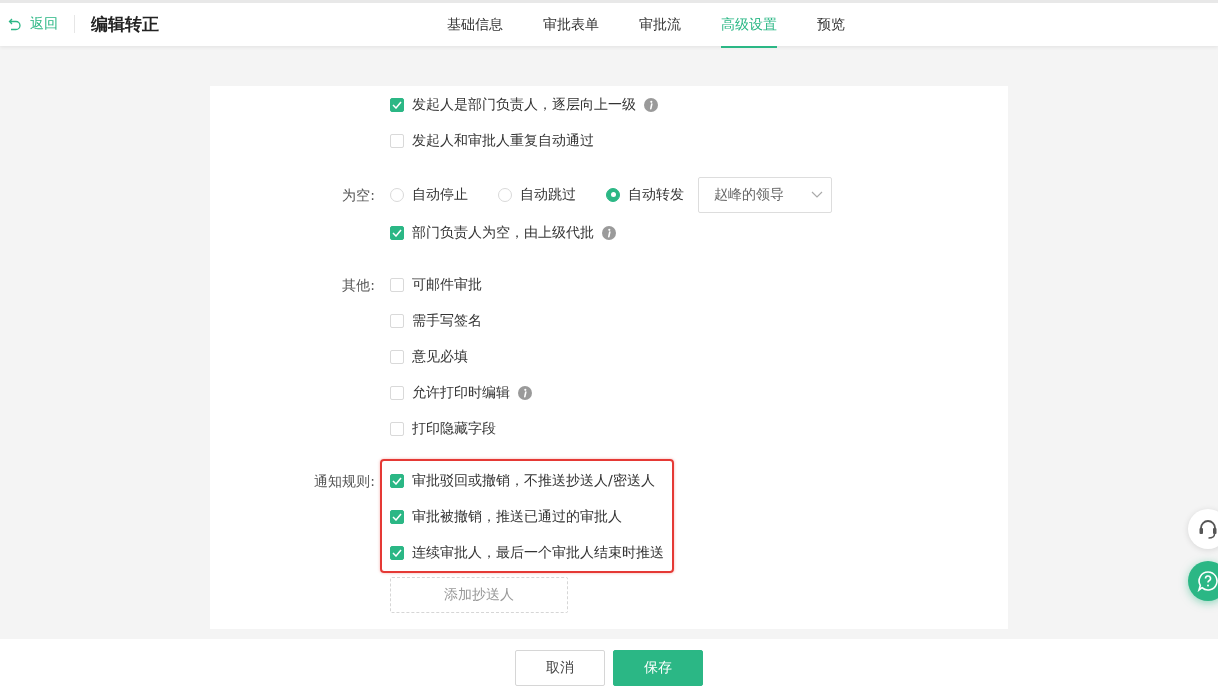  What do you see at coordinates (454, 428) in the screenshot?
I see `checkbox-label: 打印隐藏字段` at bounding box center [454, 428].